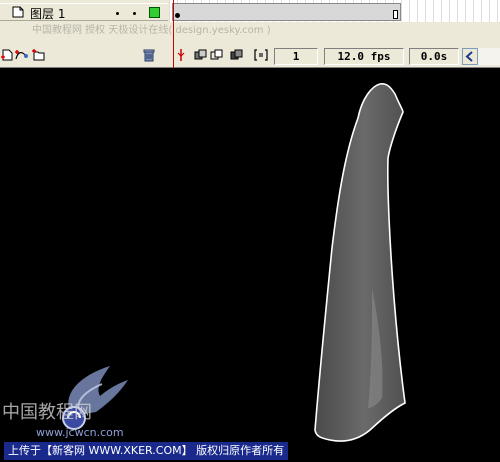  I want to click on motion-guide-icon, so click(21, 55).